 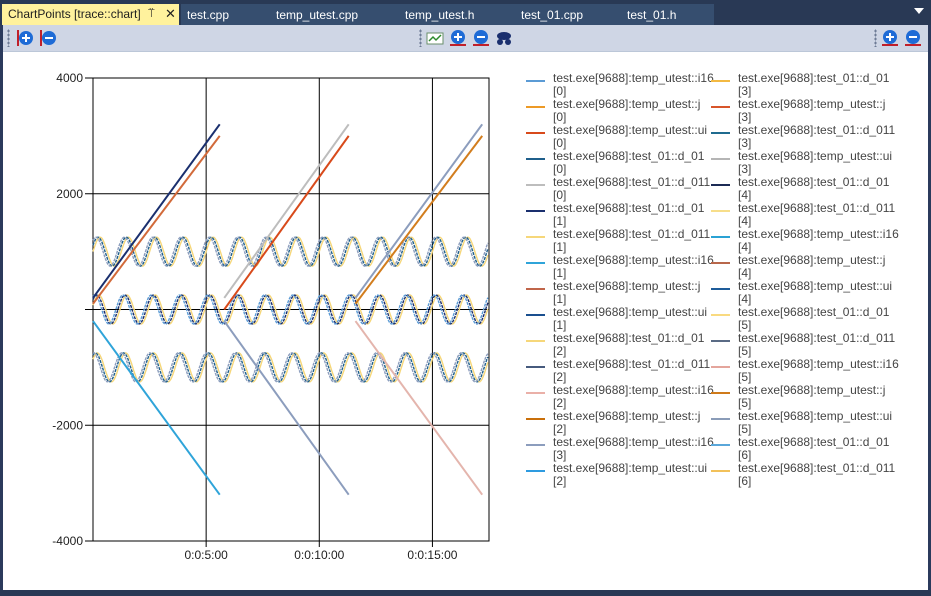 I want to click on legend-label: test.exe[9688]:temp_utest::i16 [3], so click(x=633, y=448).